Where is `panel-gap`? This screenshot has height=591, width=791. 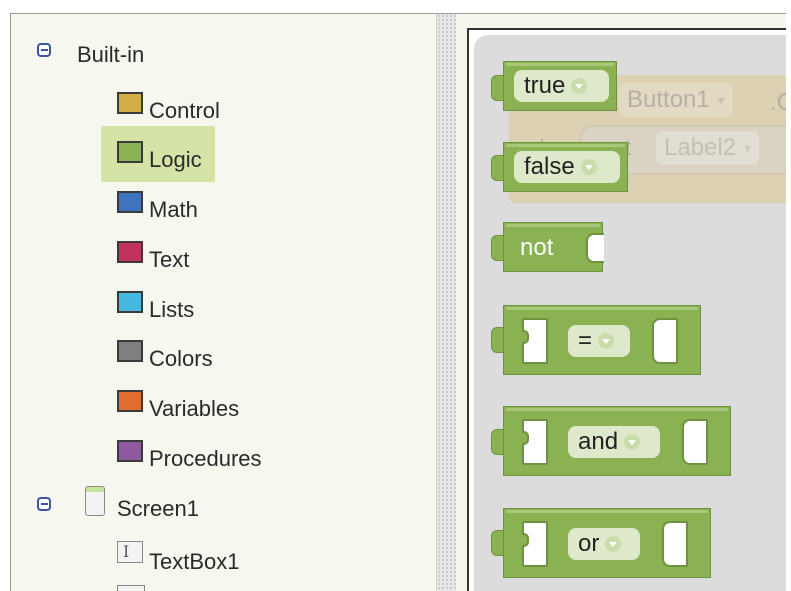 panel-gap is located at coordinates (461, 302).